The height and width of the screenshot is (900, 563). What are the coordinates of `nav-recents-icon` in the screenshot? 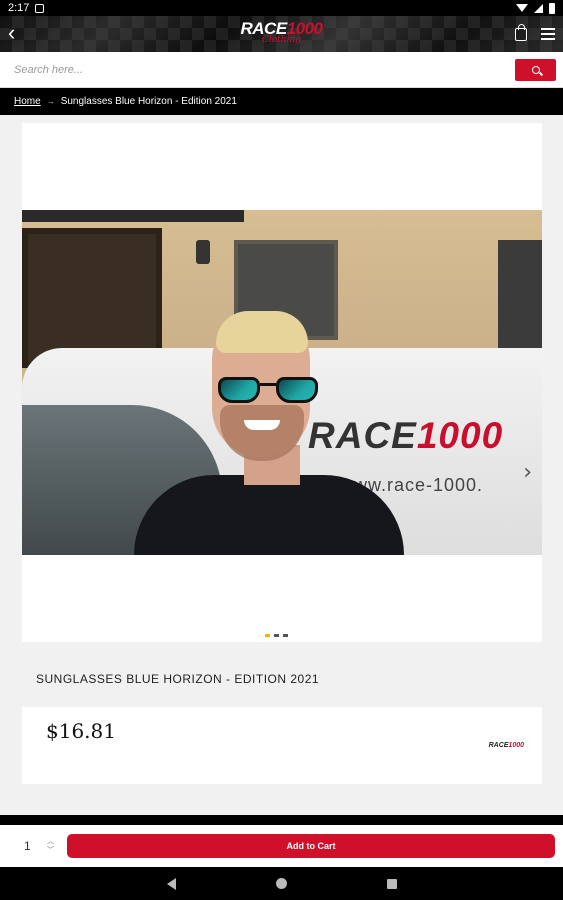 It's located at (391, 883).